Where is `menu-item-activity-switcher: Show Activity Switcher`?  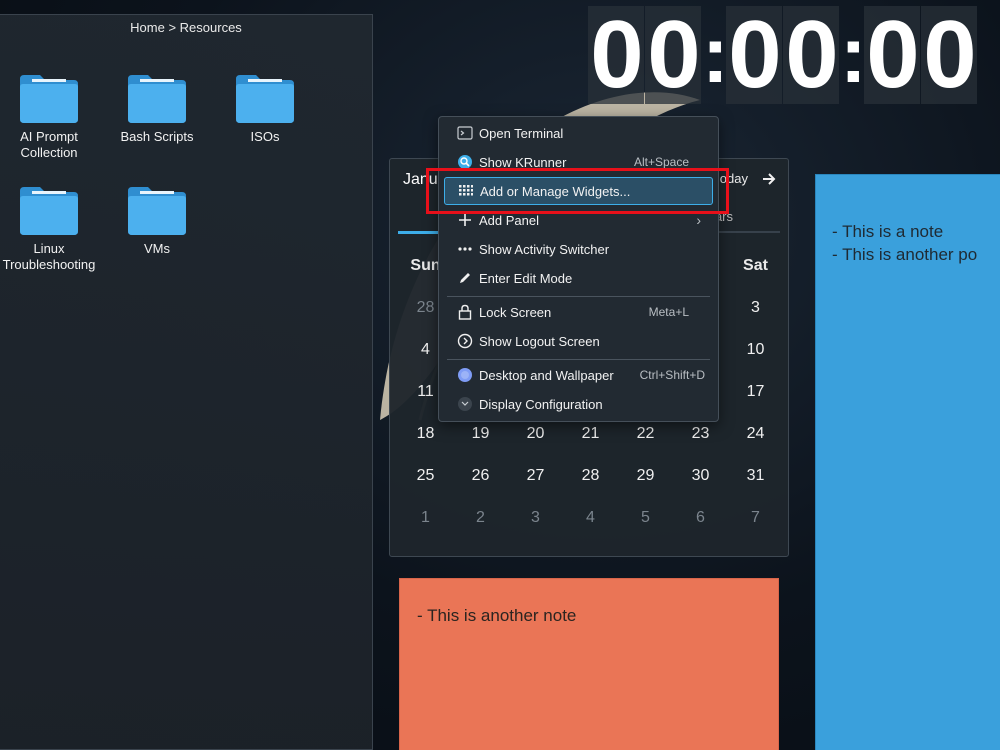
menu-item-activity-switcher: Show Activity Switcher is located at coordinates (578, 249).